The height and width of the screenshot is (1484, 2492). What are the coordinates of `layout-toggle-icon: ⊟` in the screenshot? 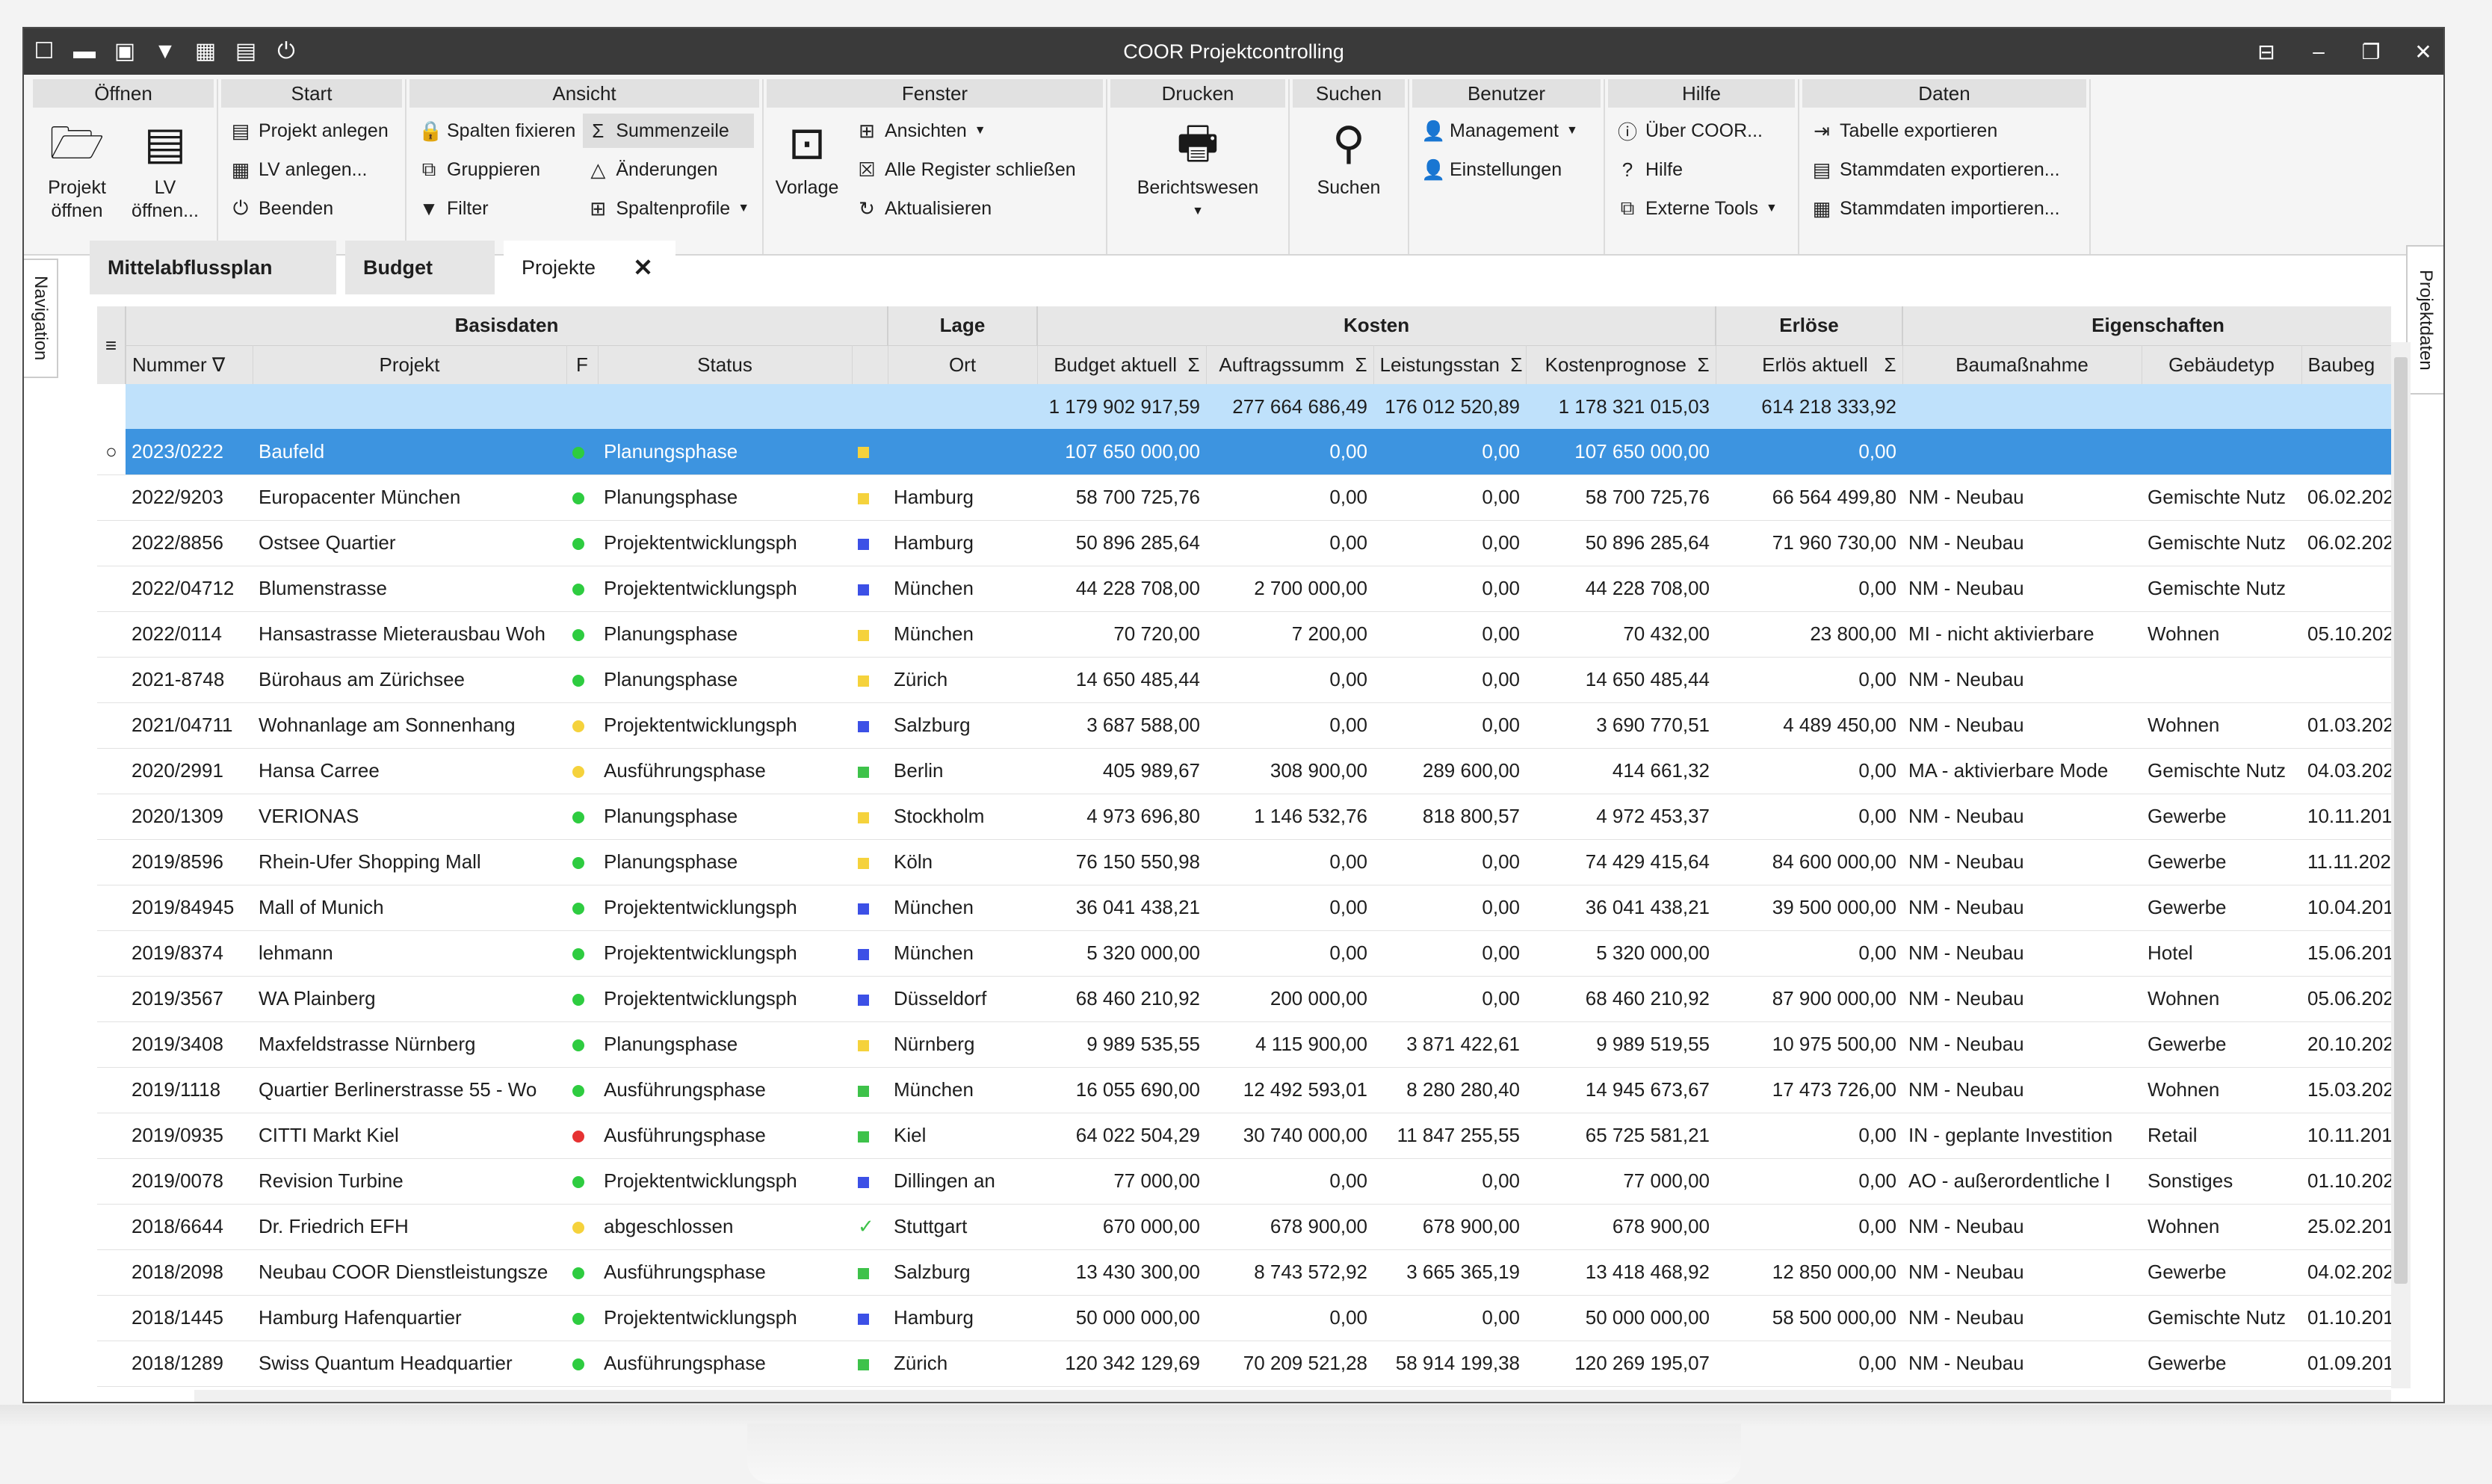 It's located at (2266, 52).